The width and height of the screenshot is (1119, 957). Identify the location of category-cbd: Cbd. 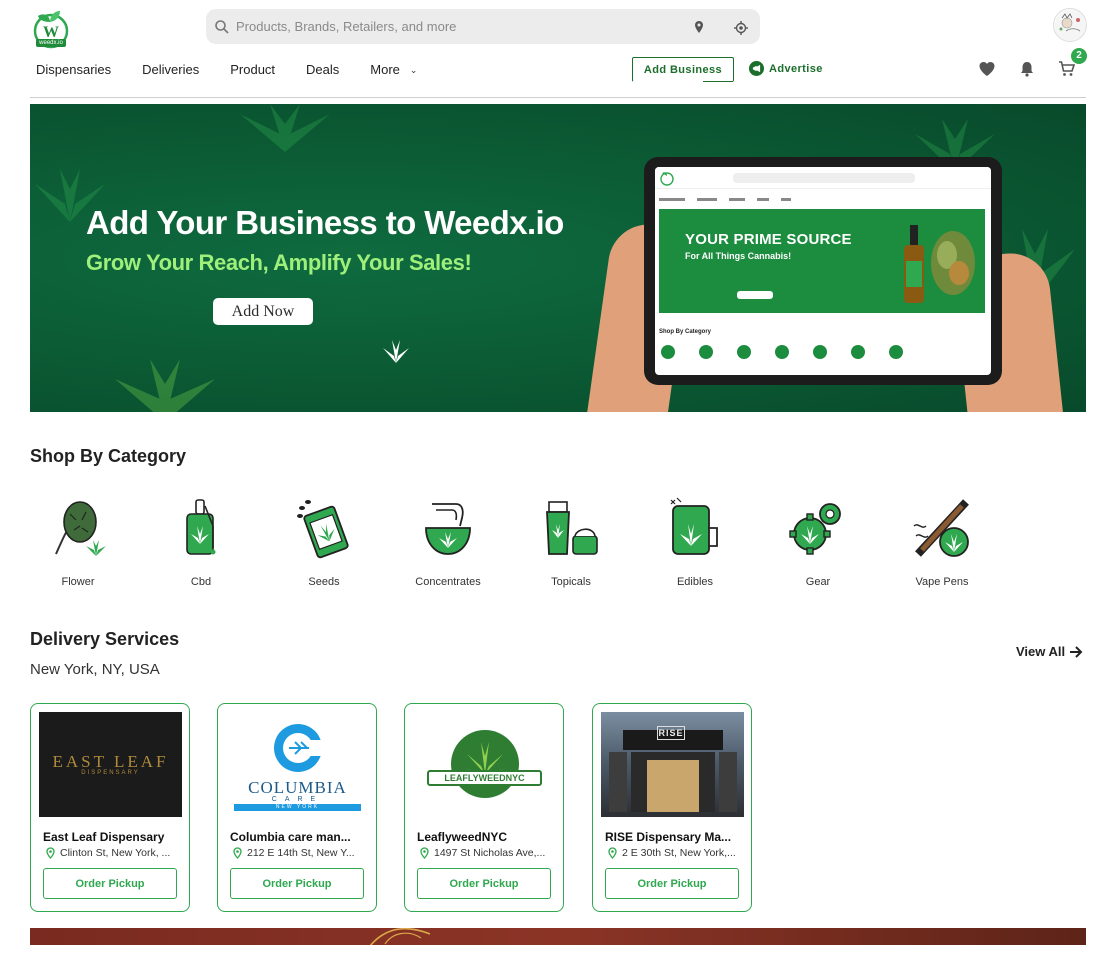
(201, 542).